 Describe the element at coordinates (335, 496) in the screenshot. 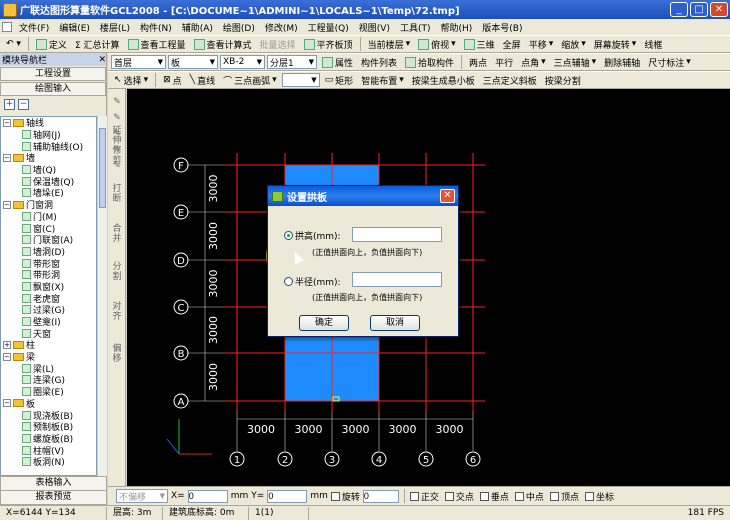

I see `rotate-box` at that location.